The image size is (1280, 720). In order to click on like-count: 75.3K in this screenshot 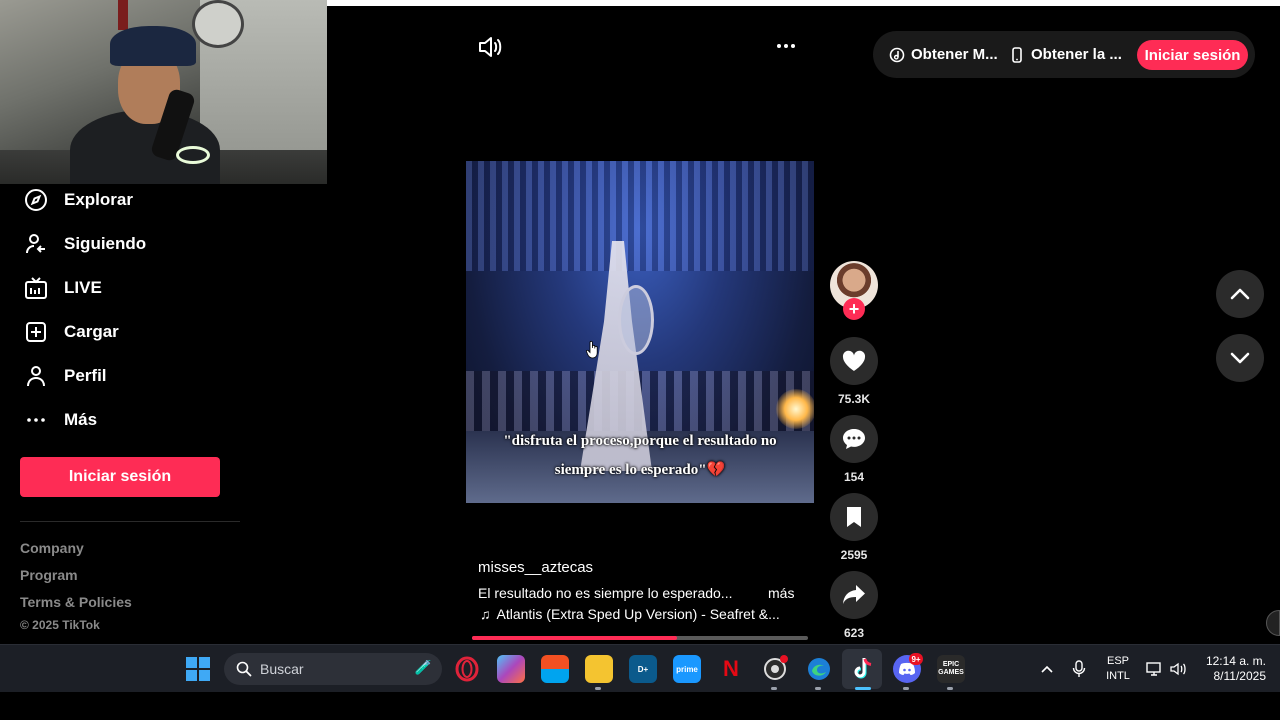, I will do `click(854, 399)`.